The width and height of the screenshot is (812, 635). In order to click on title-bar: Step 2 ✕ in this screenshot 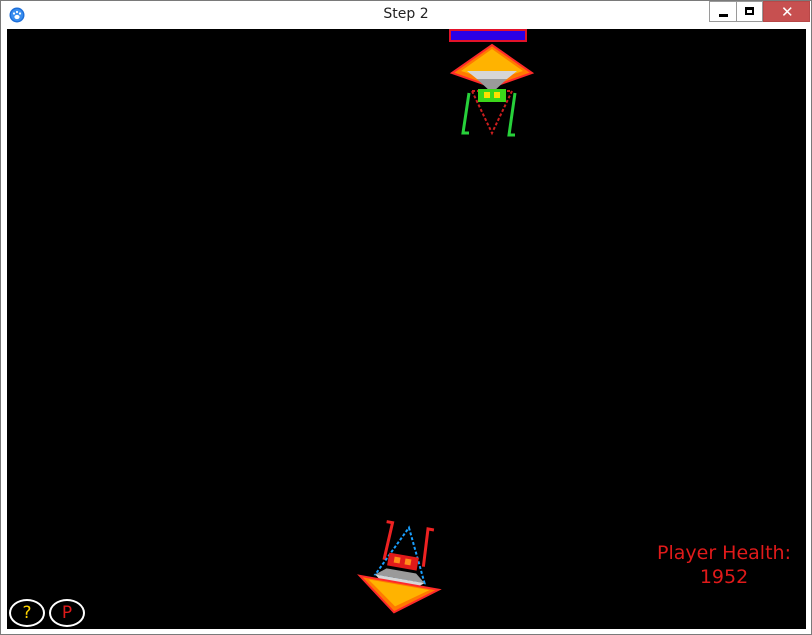, I will do `click(406, 15)`.